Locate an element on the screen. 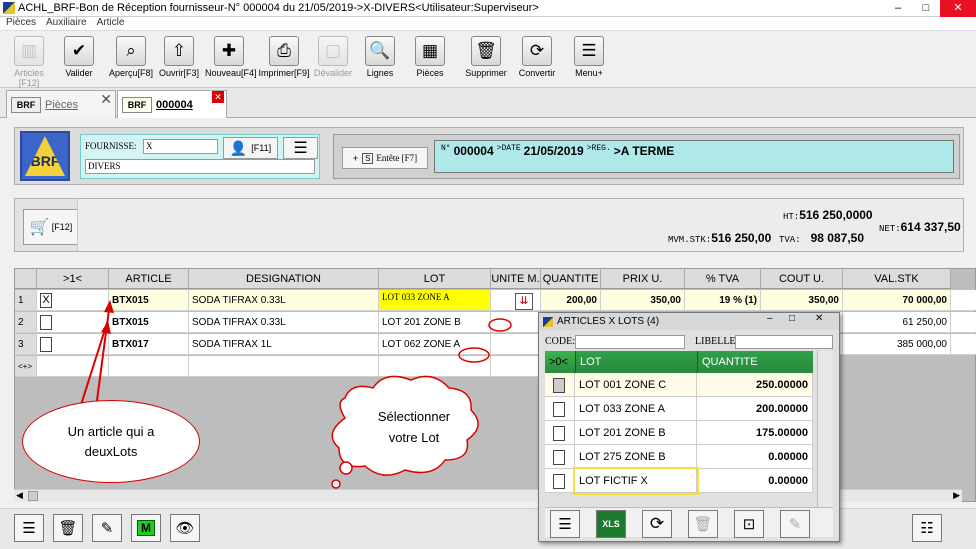 The image size is (976, 549). annotation-left-callout: Un article qui a deuxLots is located at coordinates (111, 441).